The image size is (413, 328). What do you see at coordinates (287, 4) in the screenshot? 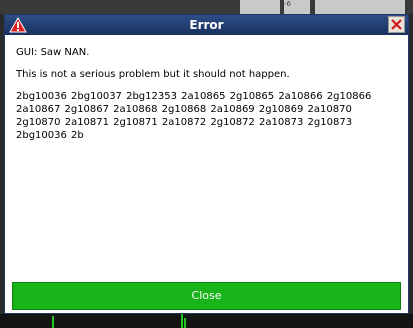
I see `background-tick-label: -6` at bounding box center [287, 4].